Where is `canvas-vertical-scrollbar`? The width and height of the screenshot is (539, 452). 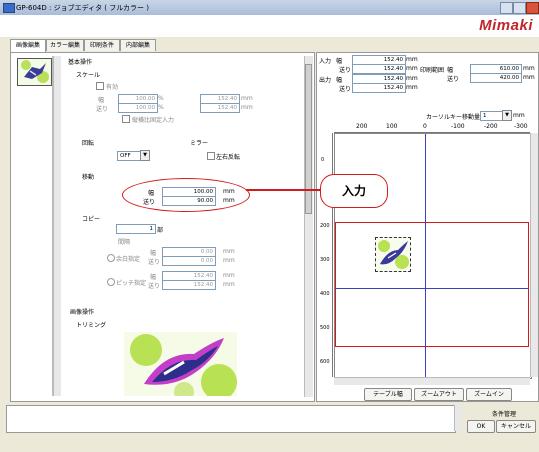 canvas-vertical-scrollbar is located at coordinates (534, 255).